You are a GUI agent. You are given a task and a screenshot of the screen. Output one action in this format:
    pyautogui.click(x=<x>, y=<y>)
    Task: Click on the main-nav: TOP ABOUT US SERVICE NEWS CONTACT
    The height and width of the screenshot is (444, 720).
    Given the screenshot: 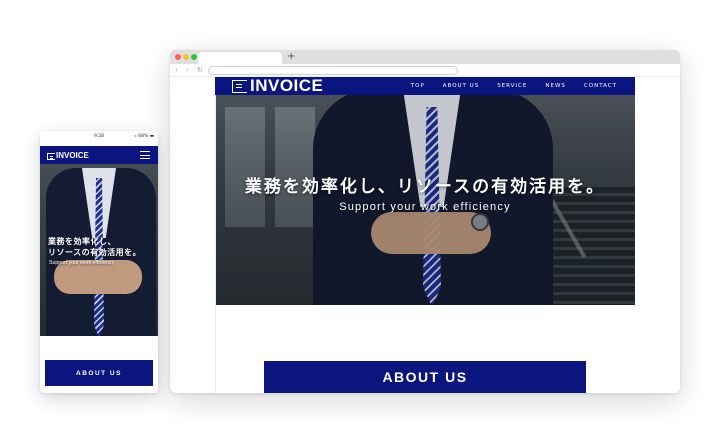 What is the action you would take?
    pyautogui.click(x=514, y=86)
    